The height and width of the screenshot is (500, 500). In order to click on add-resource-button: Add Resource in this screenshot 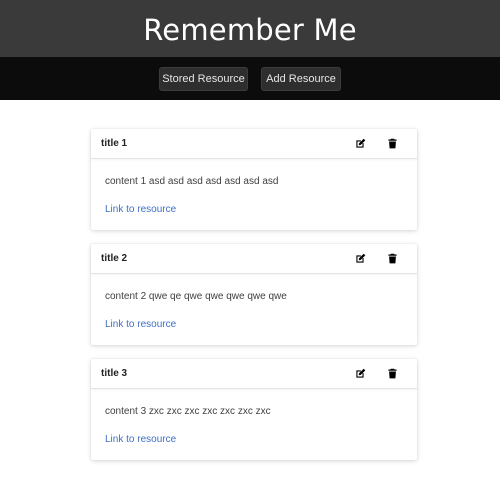, I will do `click(301, 78)`.